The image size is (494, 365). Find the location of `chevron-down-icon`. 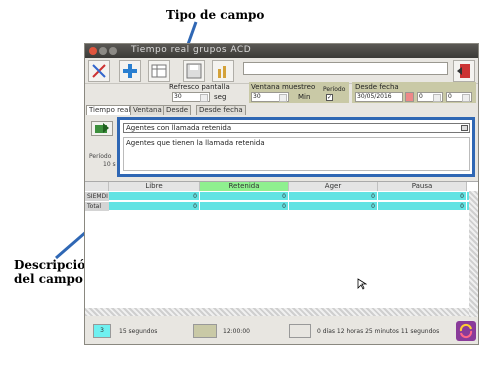

chevron-down-icon is located at coordinates (464, 128).